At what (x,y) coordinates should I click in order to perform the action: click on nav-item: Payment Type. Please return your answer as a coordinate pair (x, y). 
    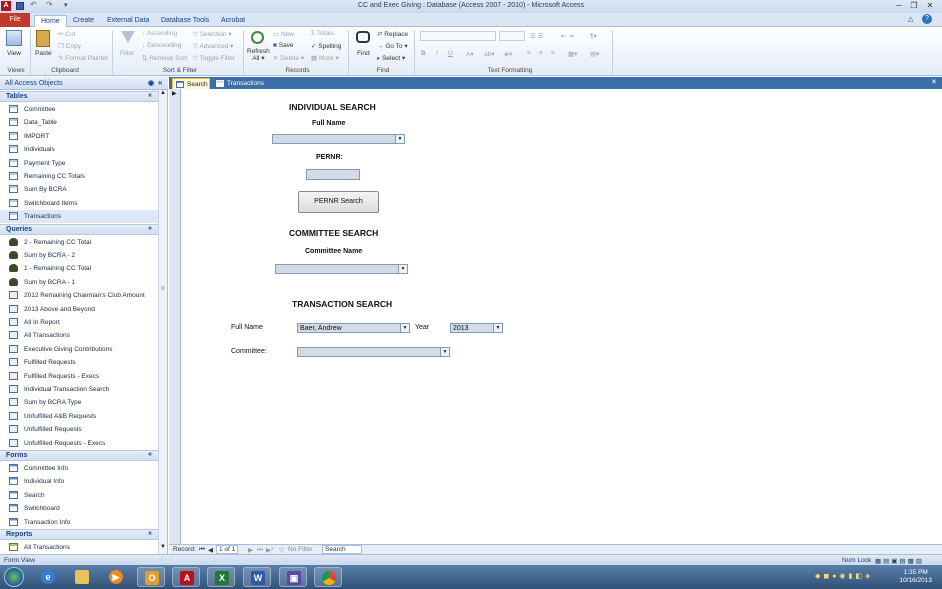
    Looking at the image, I should click on (79, 163).